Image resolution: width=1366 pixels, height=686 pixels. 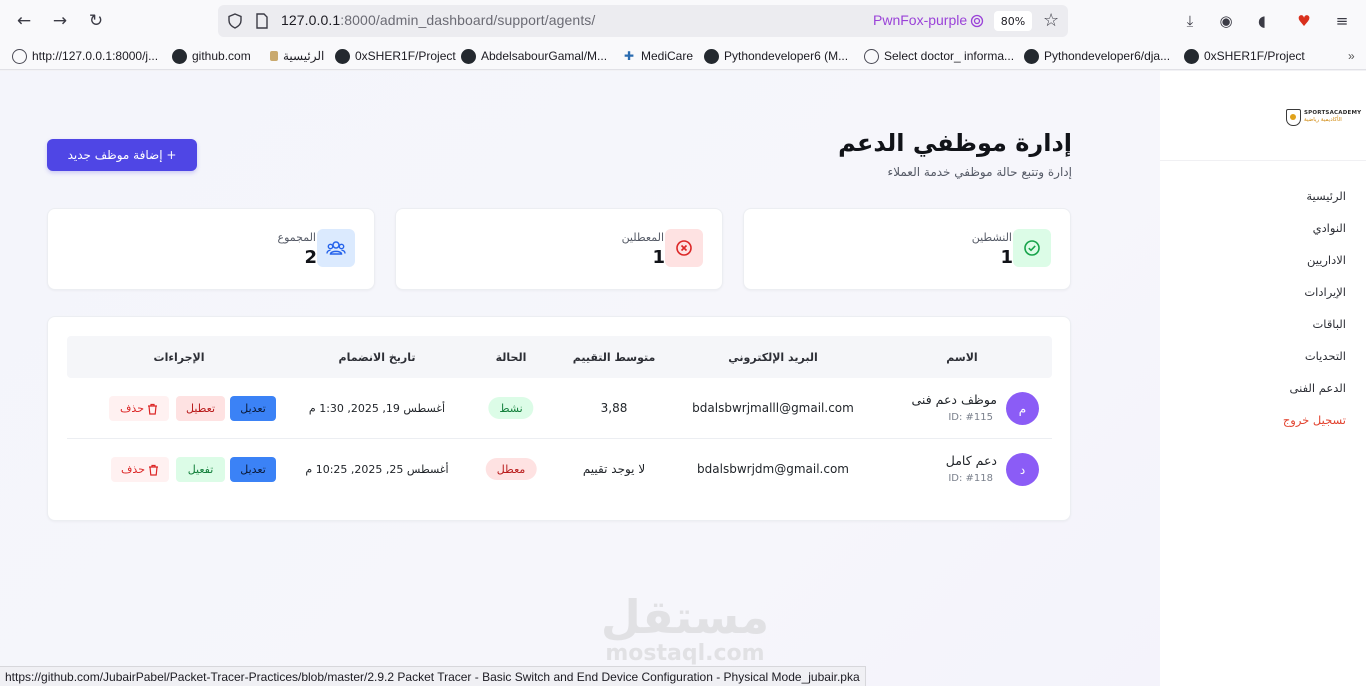 What do you see at coordinates (1318, 388) in the screenshot?
I see `sidebar-item-support: الدعم الفنى` at bounding box center [1318, 388].